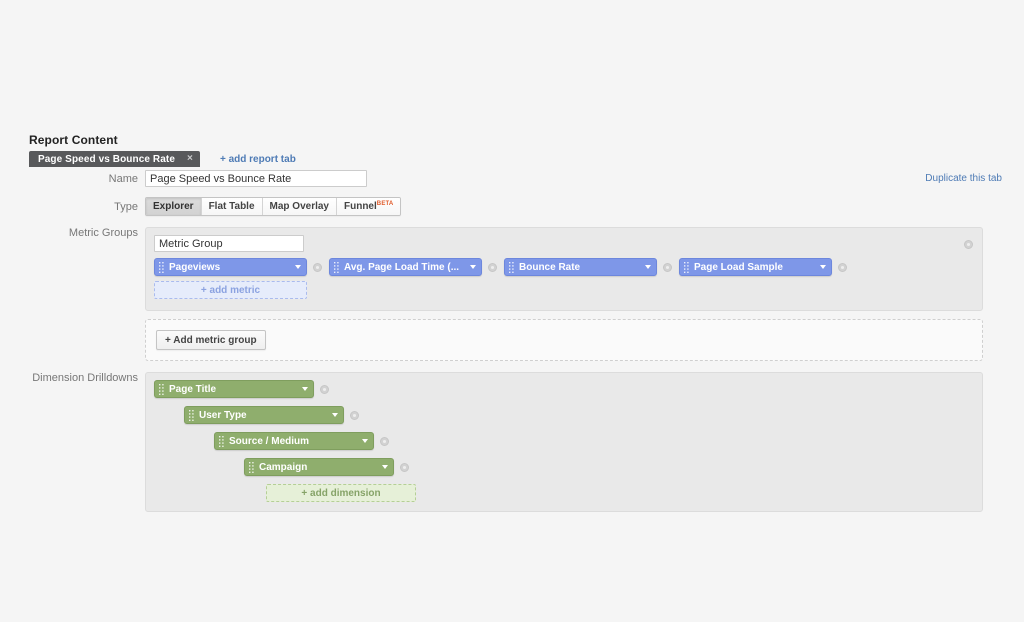 The width and height of the screenshot is (1024, 622). Describe the element at coordinates (190, 159) in the screenshot. I see `close-icon: ×` at that location.